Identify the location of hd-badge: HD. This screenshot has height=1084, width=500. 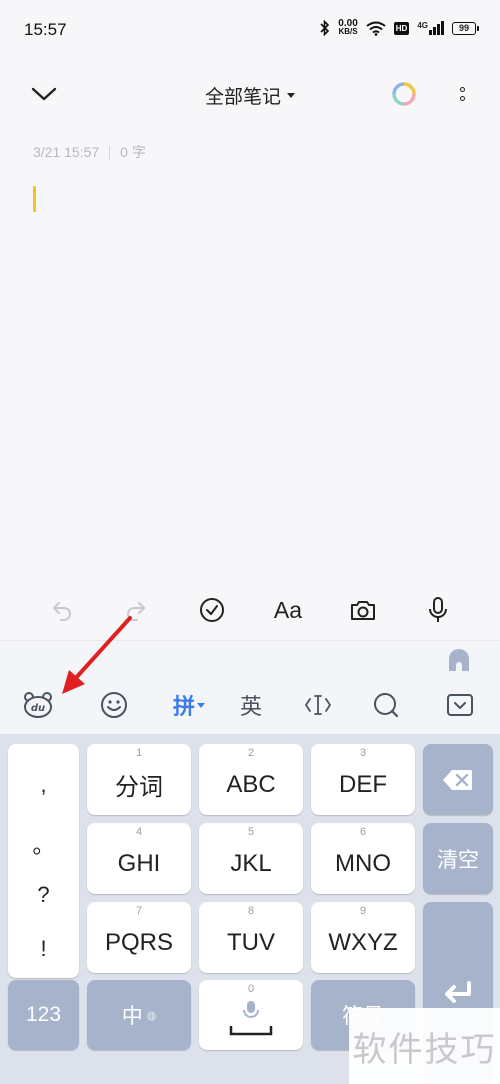
(401, 28).